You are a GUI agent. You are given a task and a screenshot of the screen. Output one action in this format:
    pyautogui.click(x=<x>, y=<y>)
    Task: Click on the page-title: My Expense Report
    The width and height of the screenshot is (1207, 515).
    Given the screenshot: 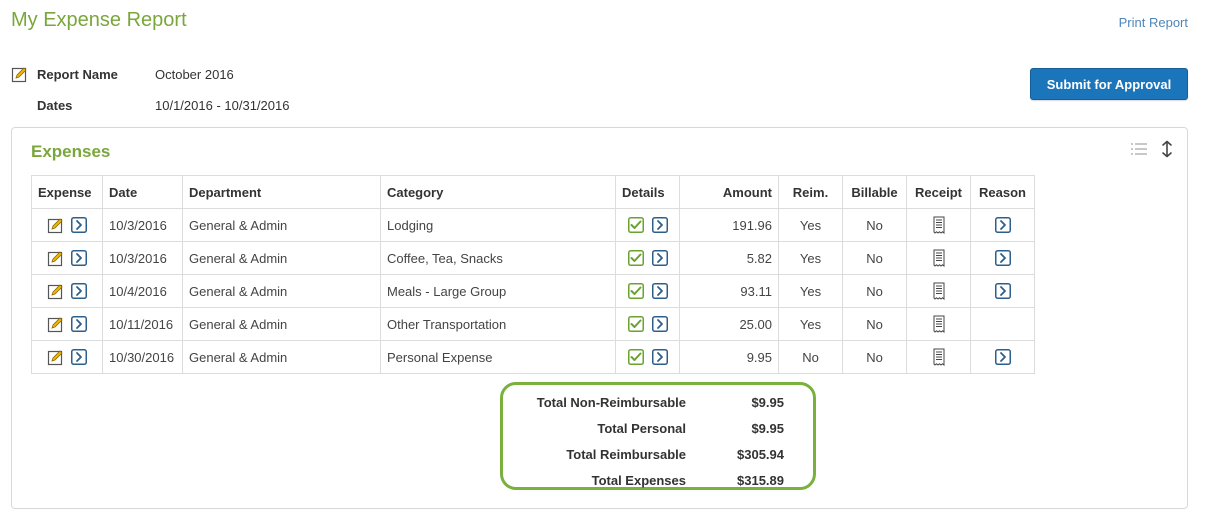 What is the action you would take?
    pyautogui.click(x=99, y=20)
    